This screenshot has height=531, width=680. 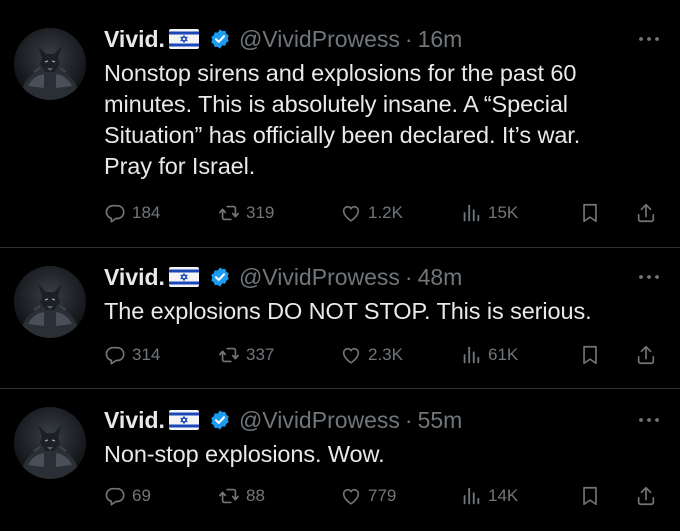 I want to click on action-bar: 184 319 1.2K 15K, so click(x=384, y=213).